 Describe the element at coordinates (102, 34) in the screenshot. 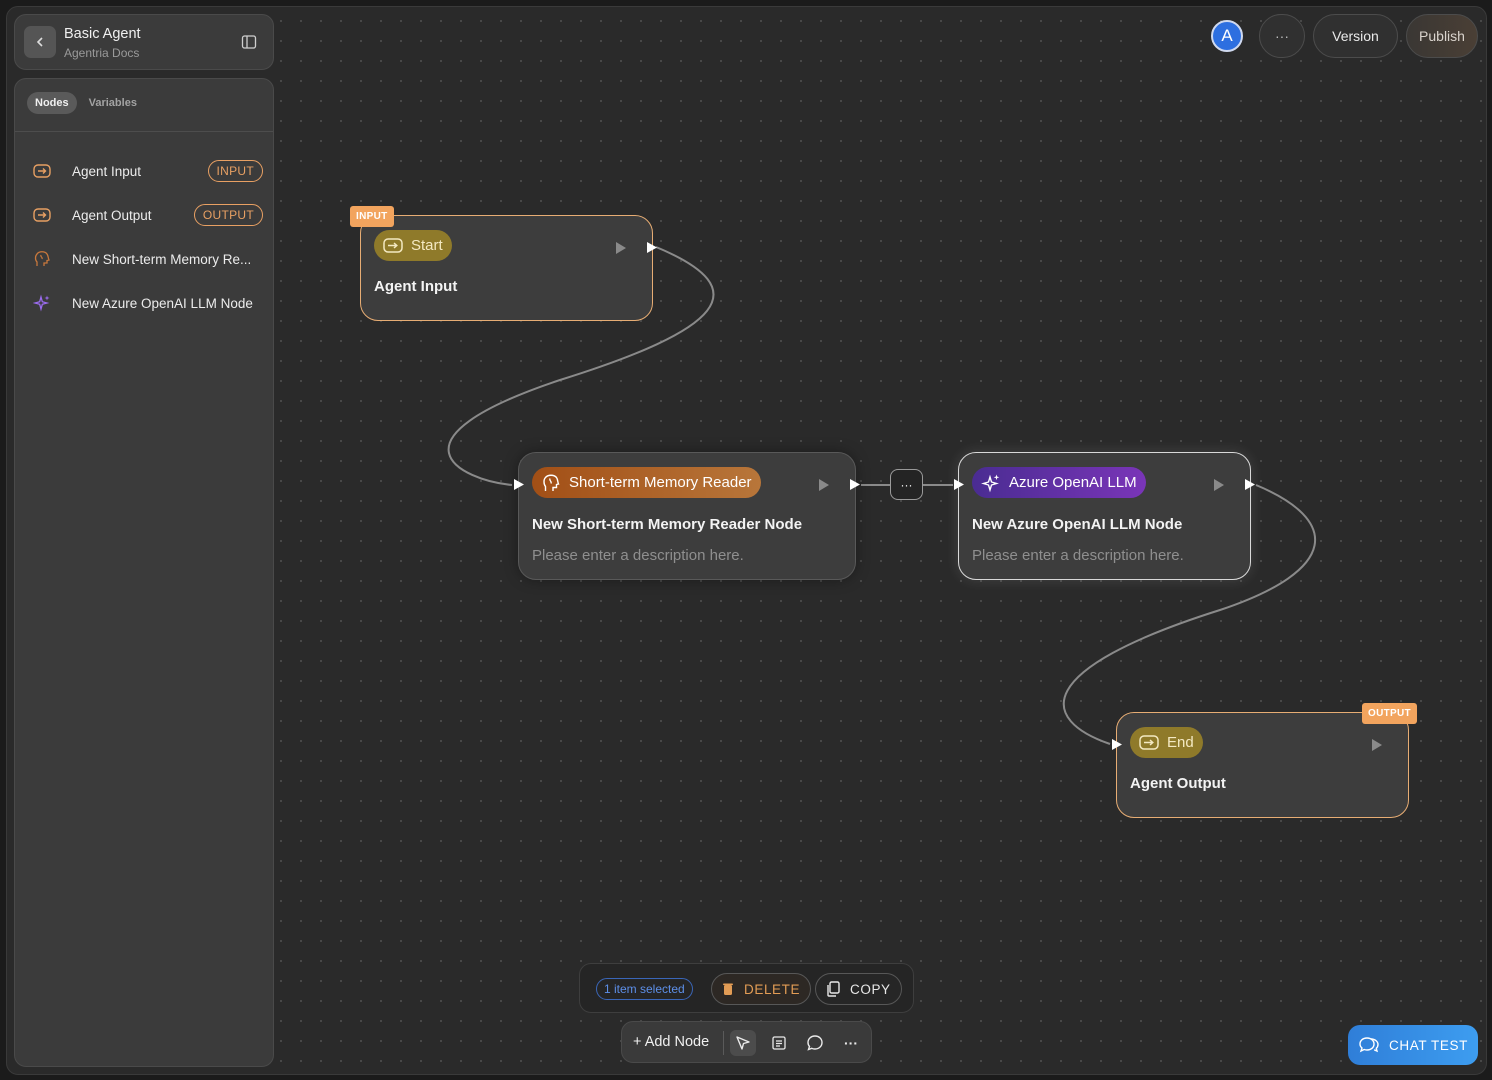

I see `agent-title: Basic Agent` at that location.